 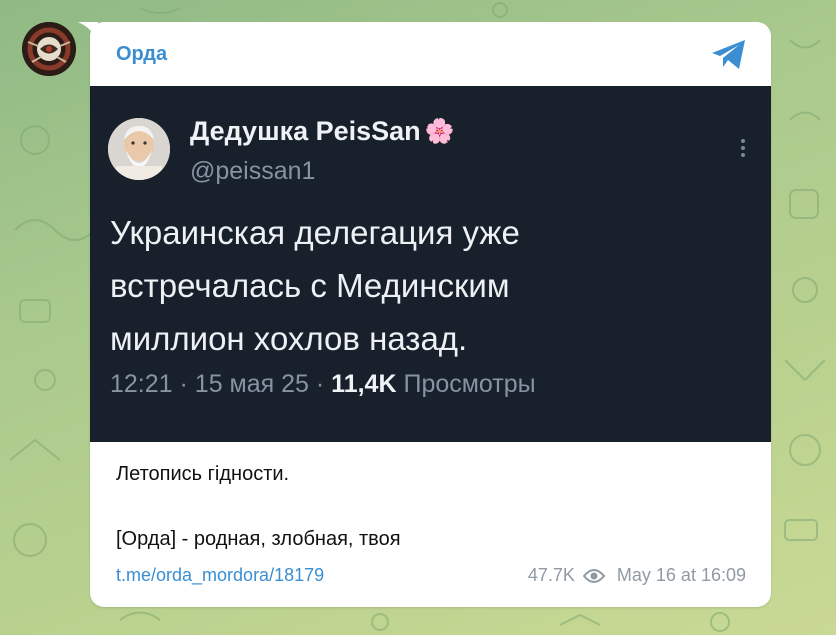 I want to click on tweet-author-name: Дедушка PeisSan 🌸, so click(x=322, y=131).